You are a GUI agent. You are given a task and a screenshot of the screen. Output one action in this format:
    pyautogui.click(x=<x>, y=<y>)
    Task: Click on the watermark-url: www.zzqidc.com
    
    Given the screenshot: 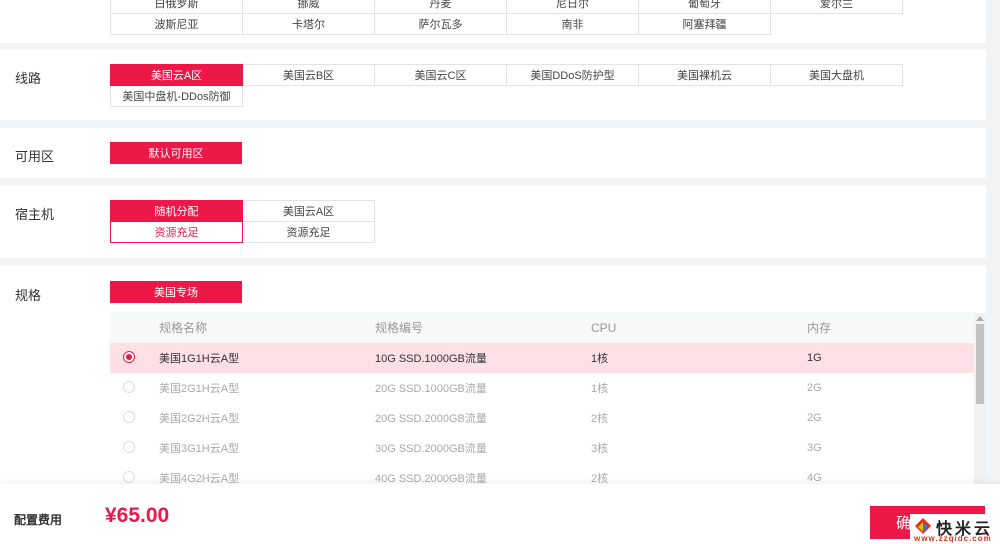 What is the action you would take?
    pyautogui.click(x=953, y=538)
    